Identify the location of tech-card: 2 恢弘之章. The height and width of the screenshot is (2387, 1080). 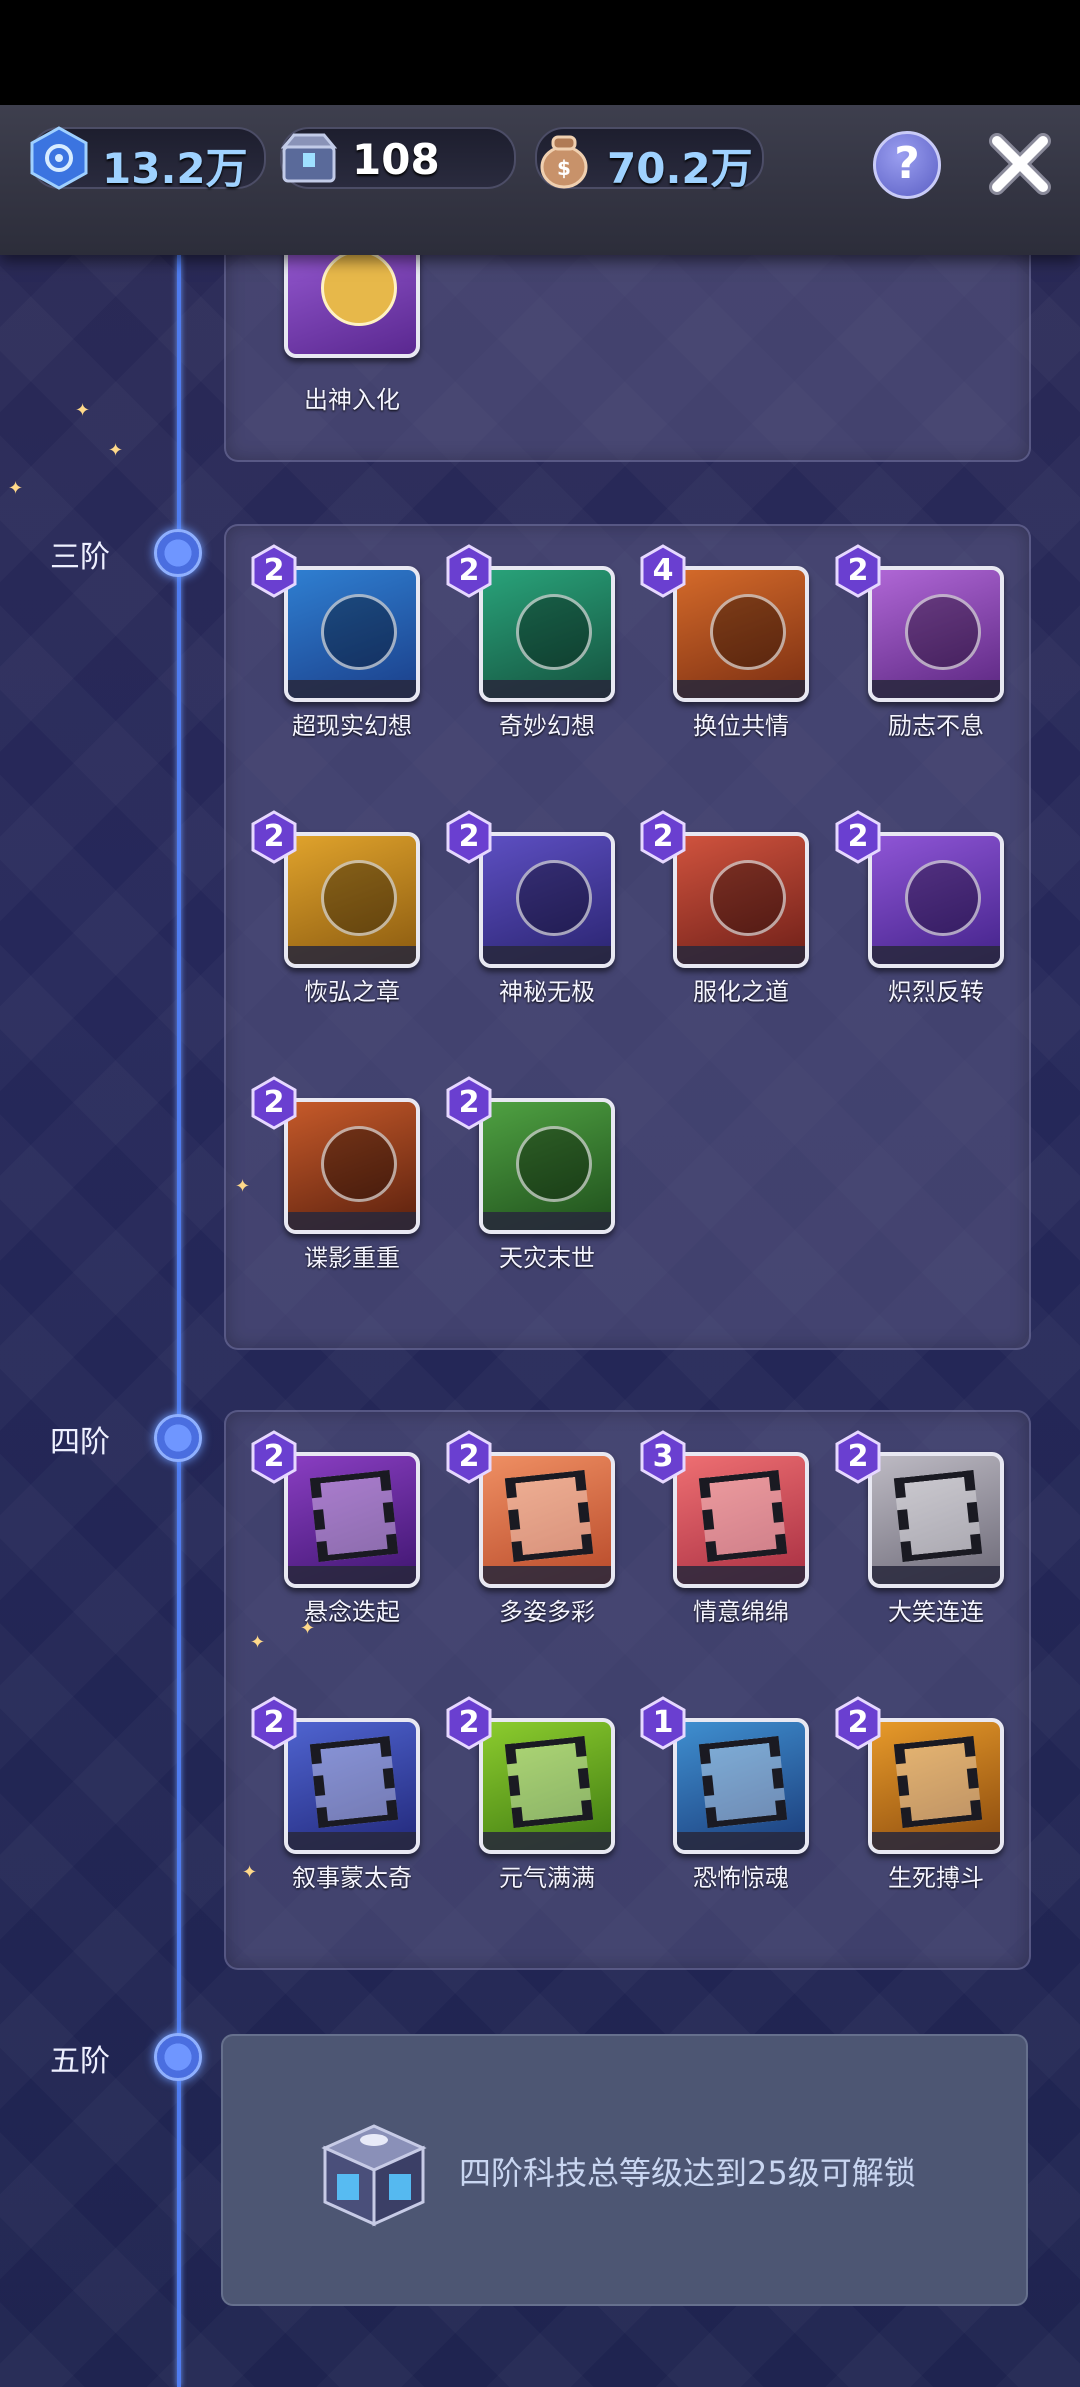
(335, 908).